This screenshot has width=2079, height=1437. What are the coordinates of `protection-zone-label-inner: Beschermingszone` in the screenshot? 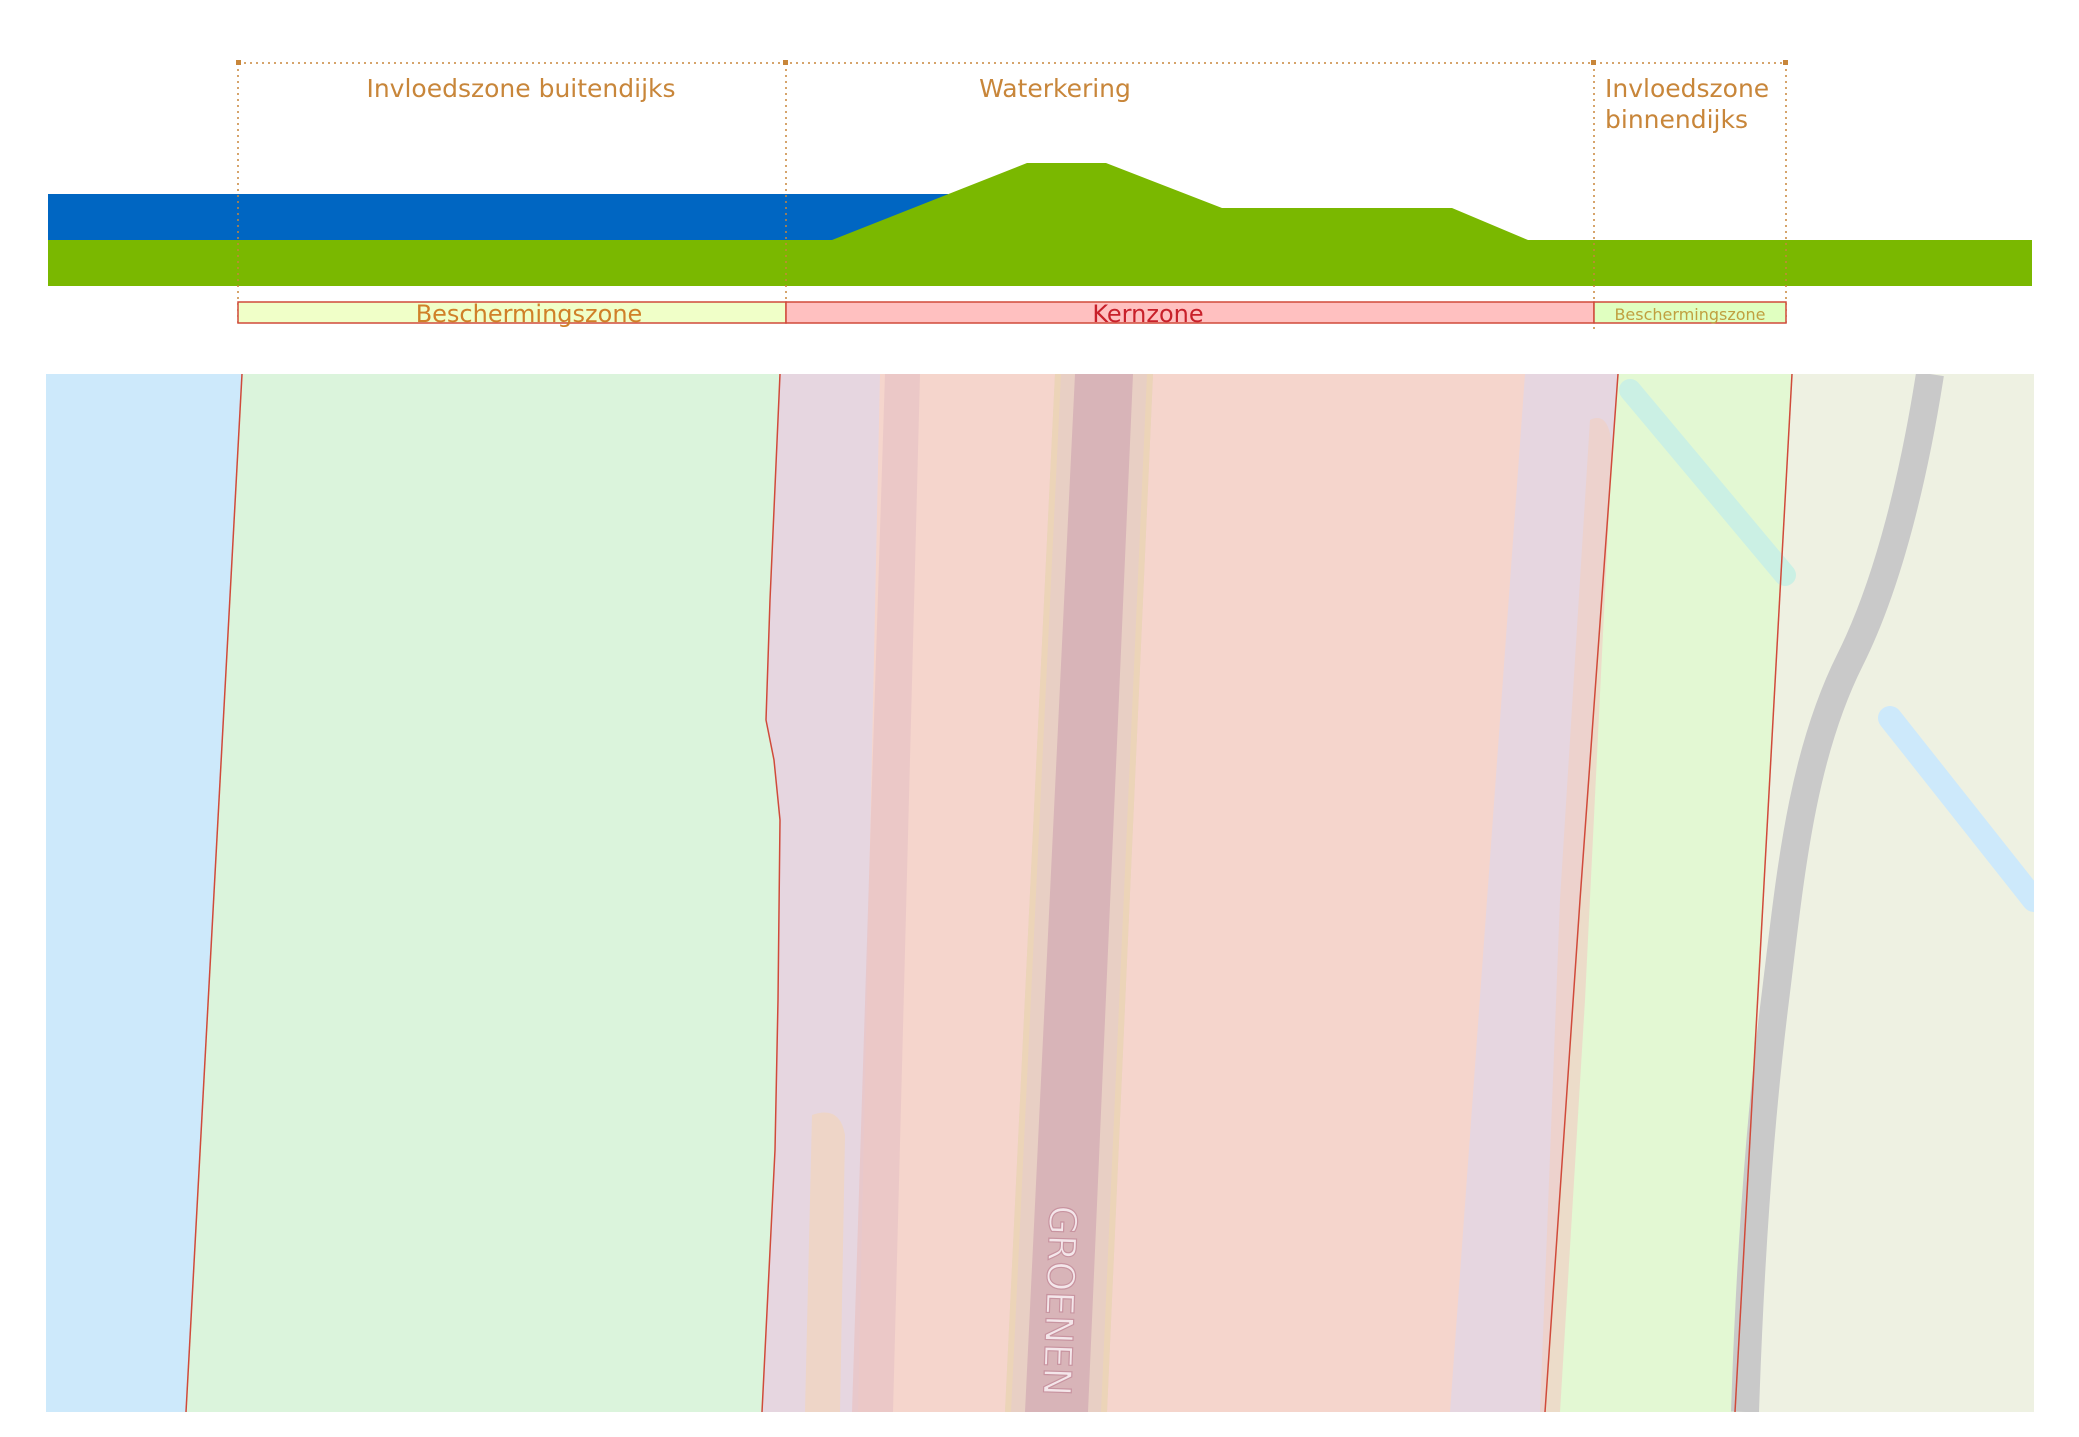 It's located at (1689, 314).